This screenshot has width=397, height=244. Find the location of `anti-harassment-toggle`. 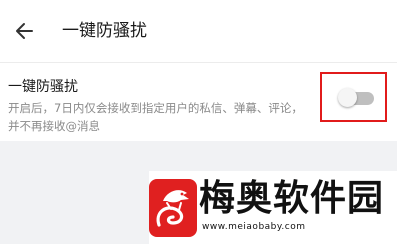

anti-harassment-toggle is located at coordinates (356, 97).